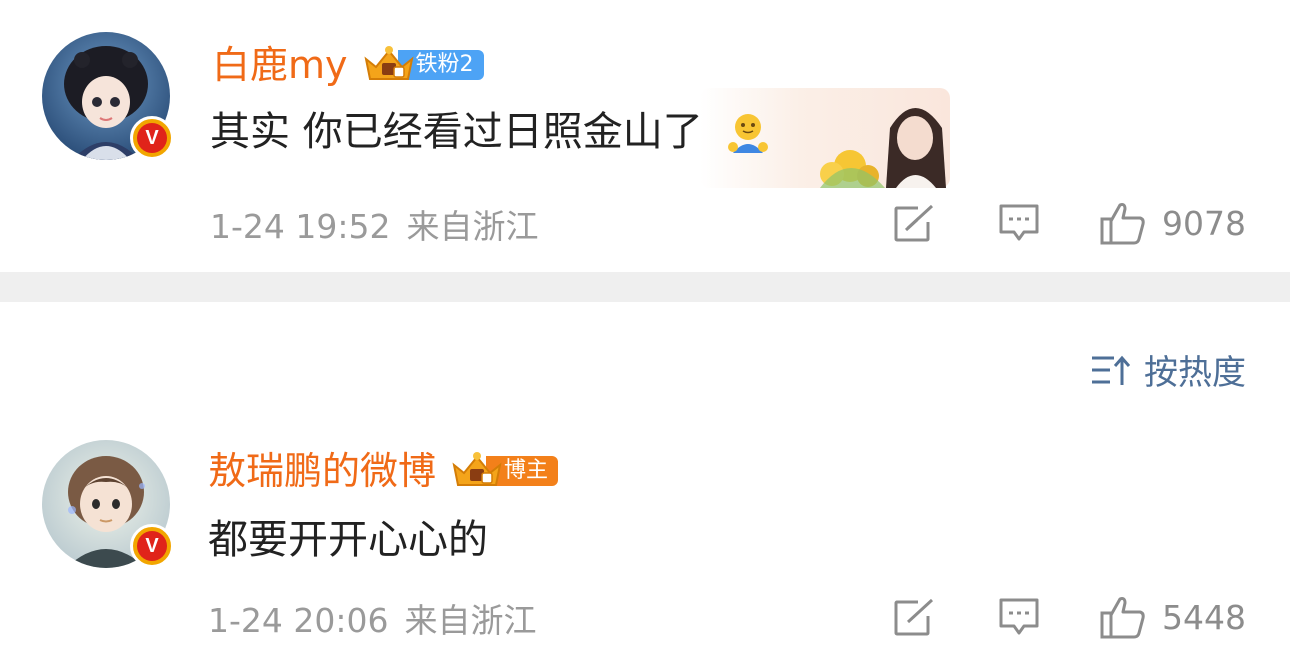 The width and height of the screenshot is (1290, 659). I want to click on username: 敖瑞鹏的微博, so click(322, 471).